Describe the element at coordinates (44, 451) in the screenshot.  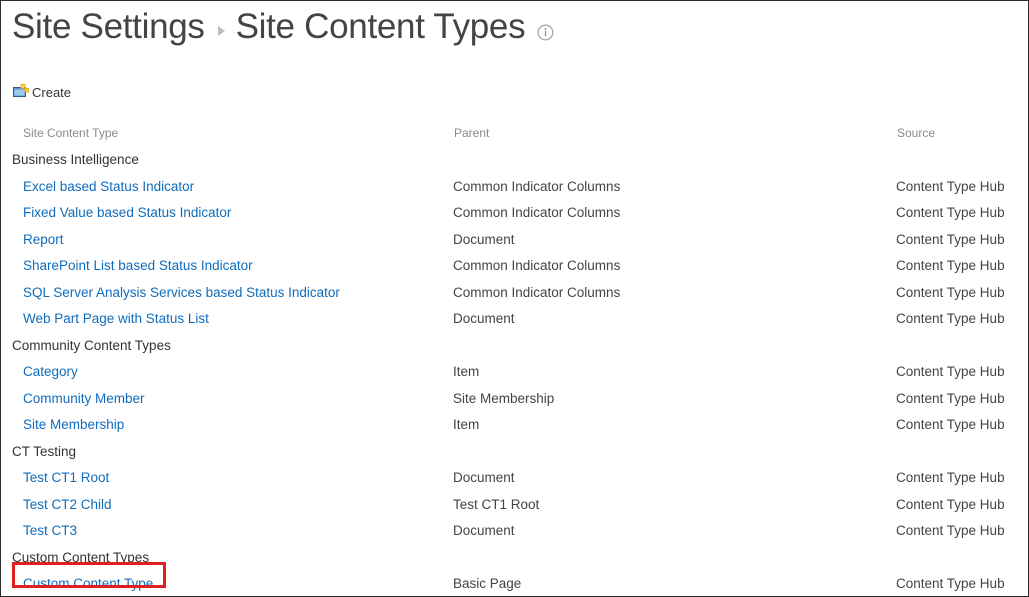
I see `content-type-group-label: CT Testing` at that location.